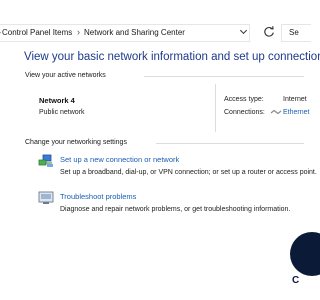  Describe the element at coordinates (305, 254) in the screenshot. I see `avatar` at that location.